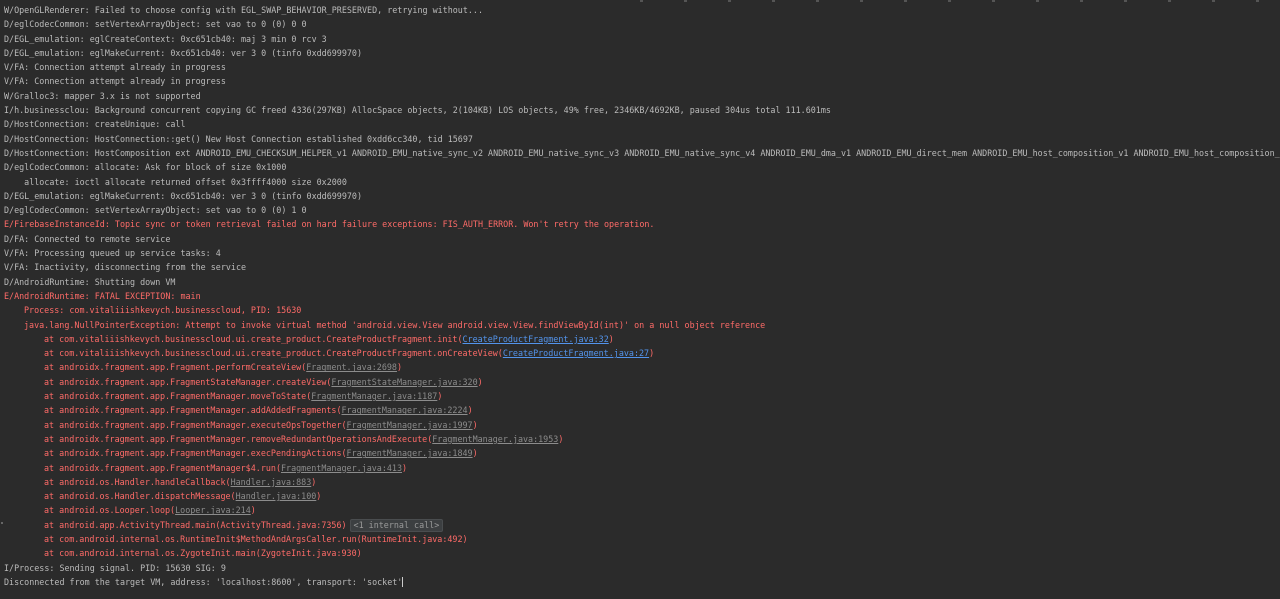  What do you see at coordinates (213, 510) in the screenshot?
I see `source-file-link: Looper.java:214` at bounding box center [213, 510].